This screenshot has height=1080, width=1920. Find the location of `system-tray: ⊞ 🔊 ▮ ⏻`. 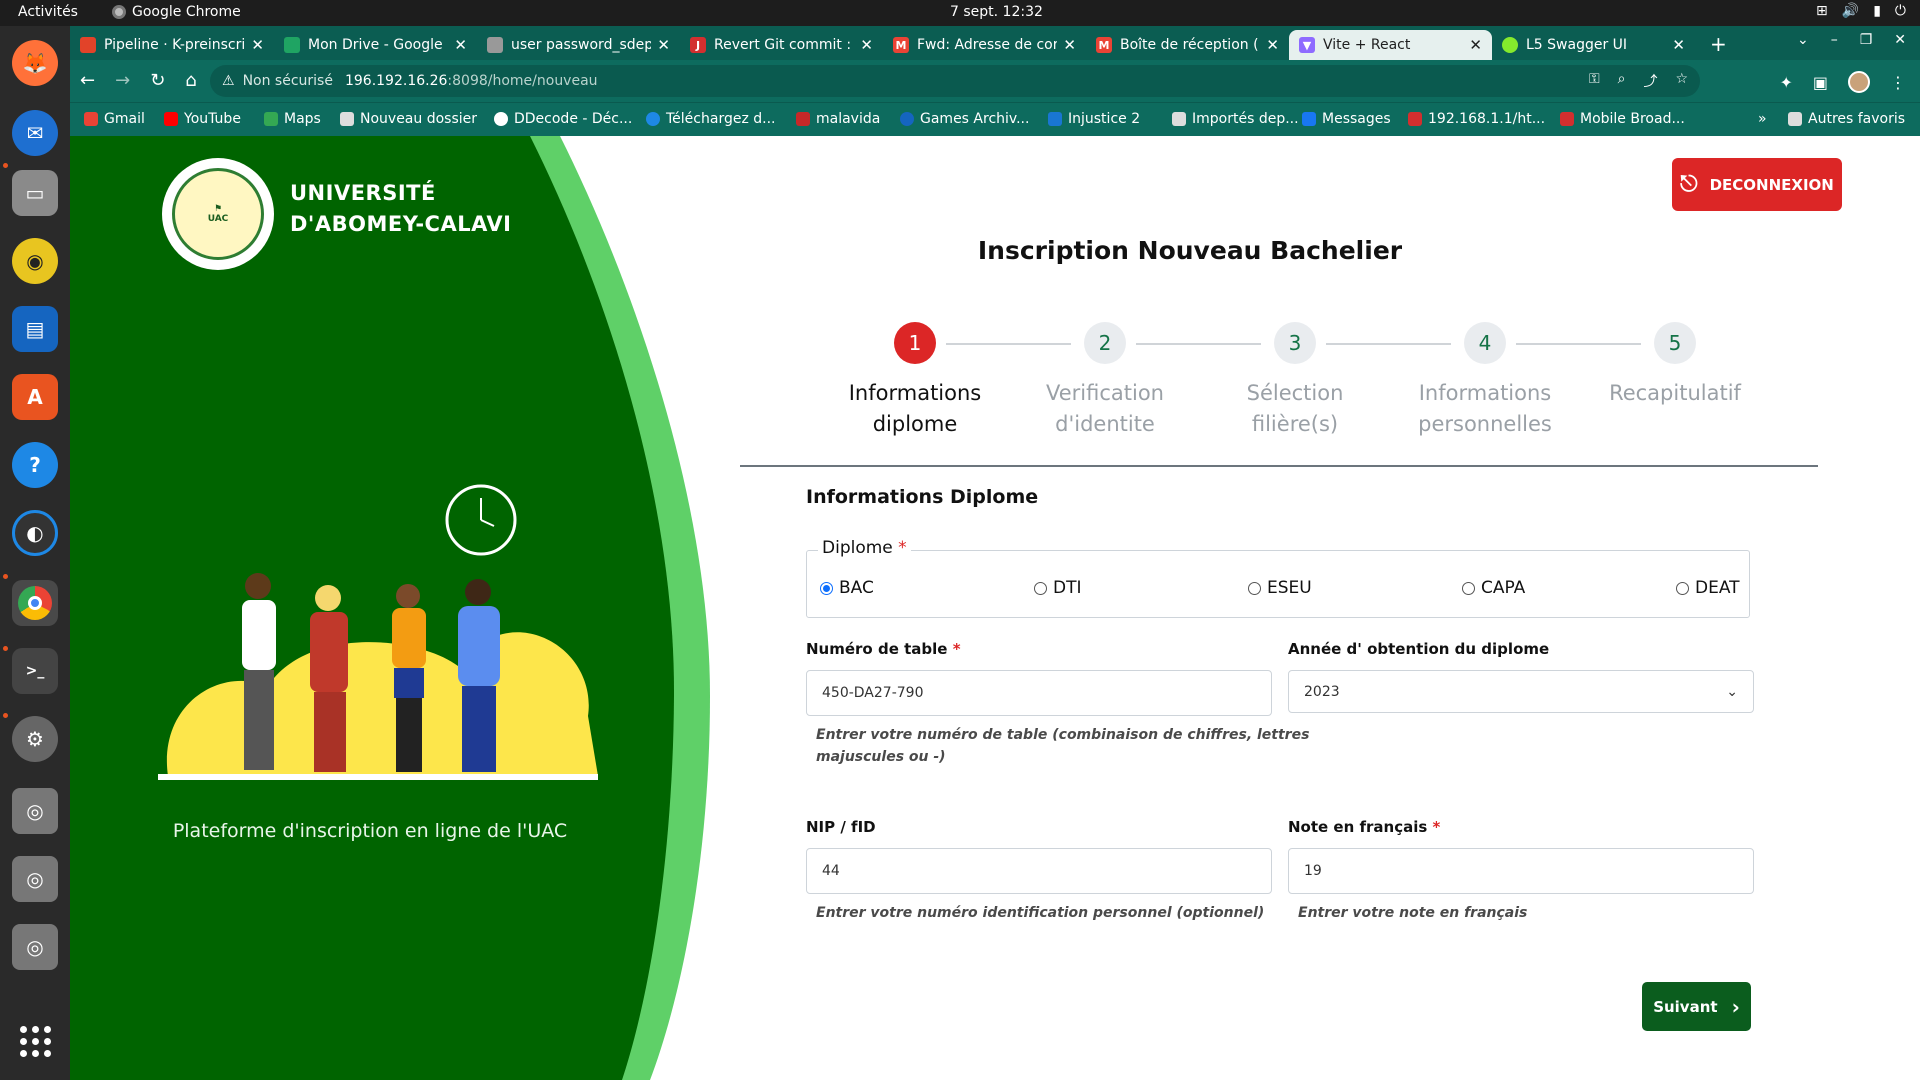

system-tray: ⊞ 🔊 ▮ ⏻ is located at coordinates (1861, 11).